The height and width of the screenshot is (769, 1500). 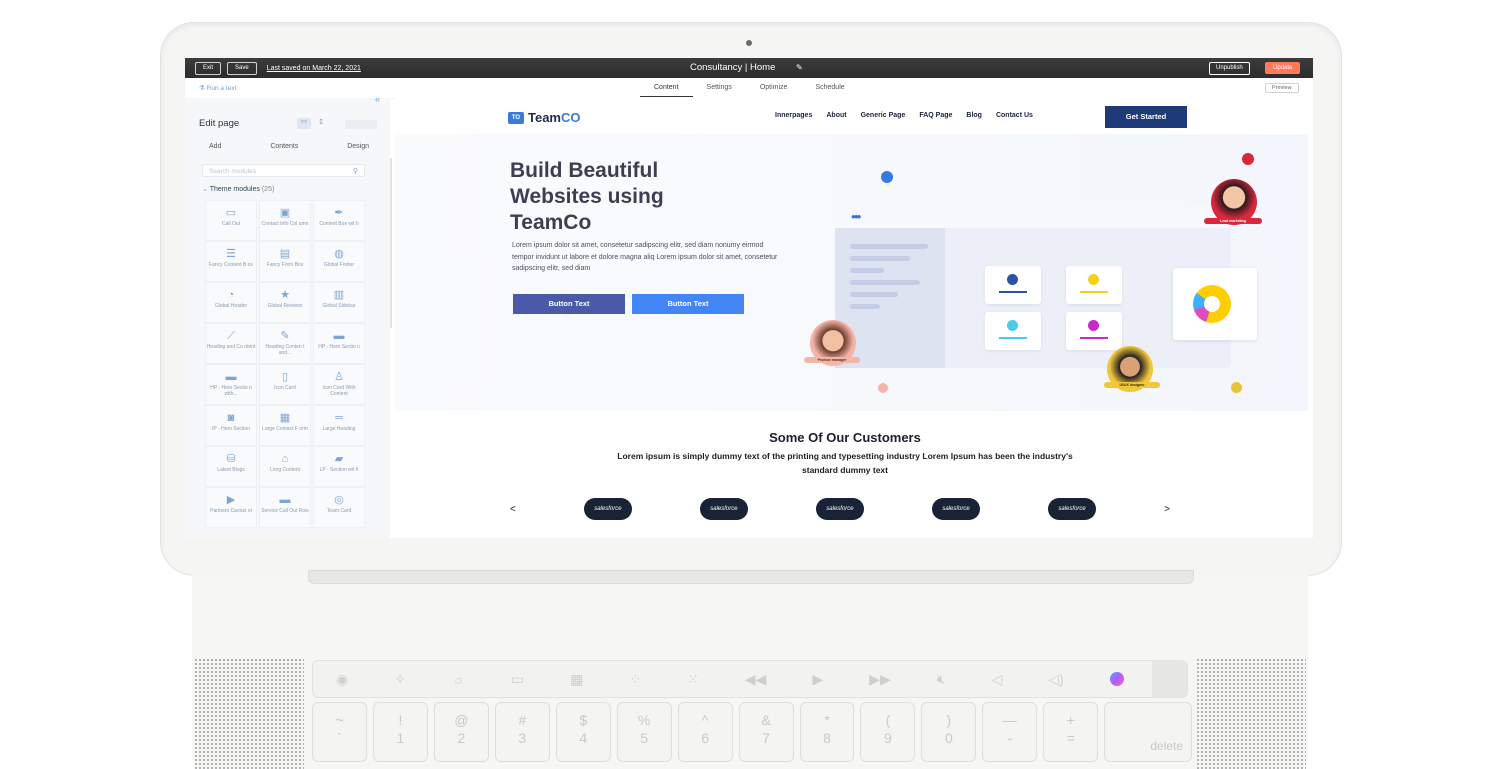 I want to click on carousel-prev-button: <, so click(x=513, y=509).